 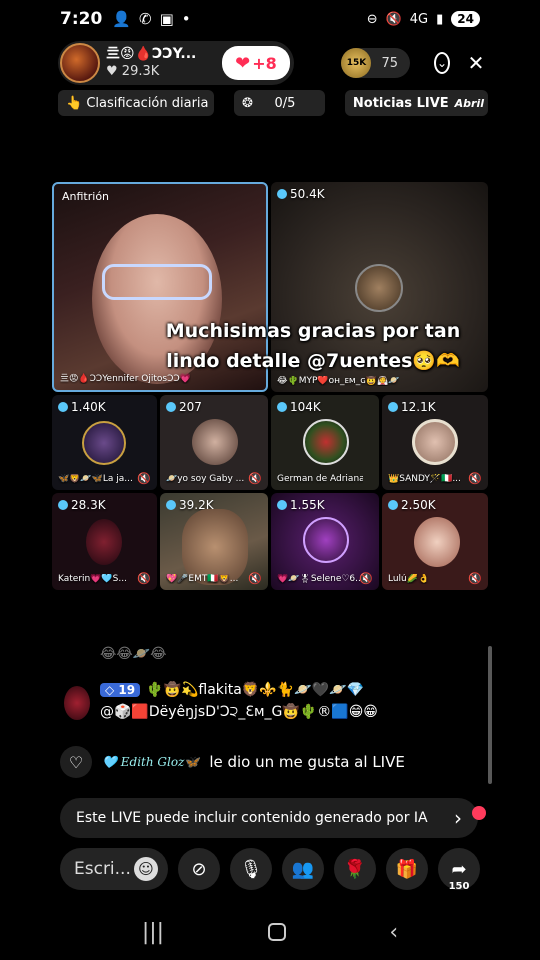 What do you see at coordinates (214, 541) in the screenshot?
I see `guest-tile: 39.2K 💖🎤EMT🇮🇹🦁... 🔇` at bounding box center [214, 541].